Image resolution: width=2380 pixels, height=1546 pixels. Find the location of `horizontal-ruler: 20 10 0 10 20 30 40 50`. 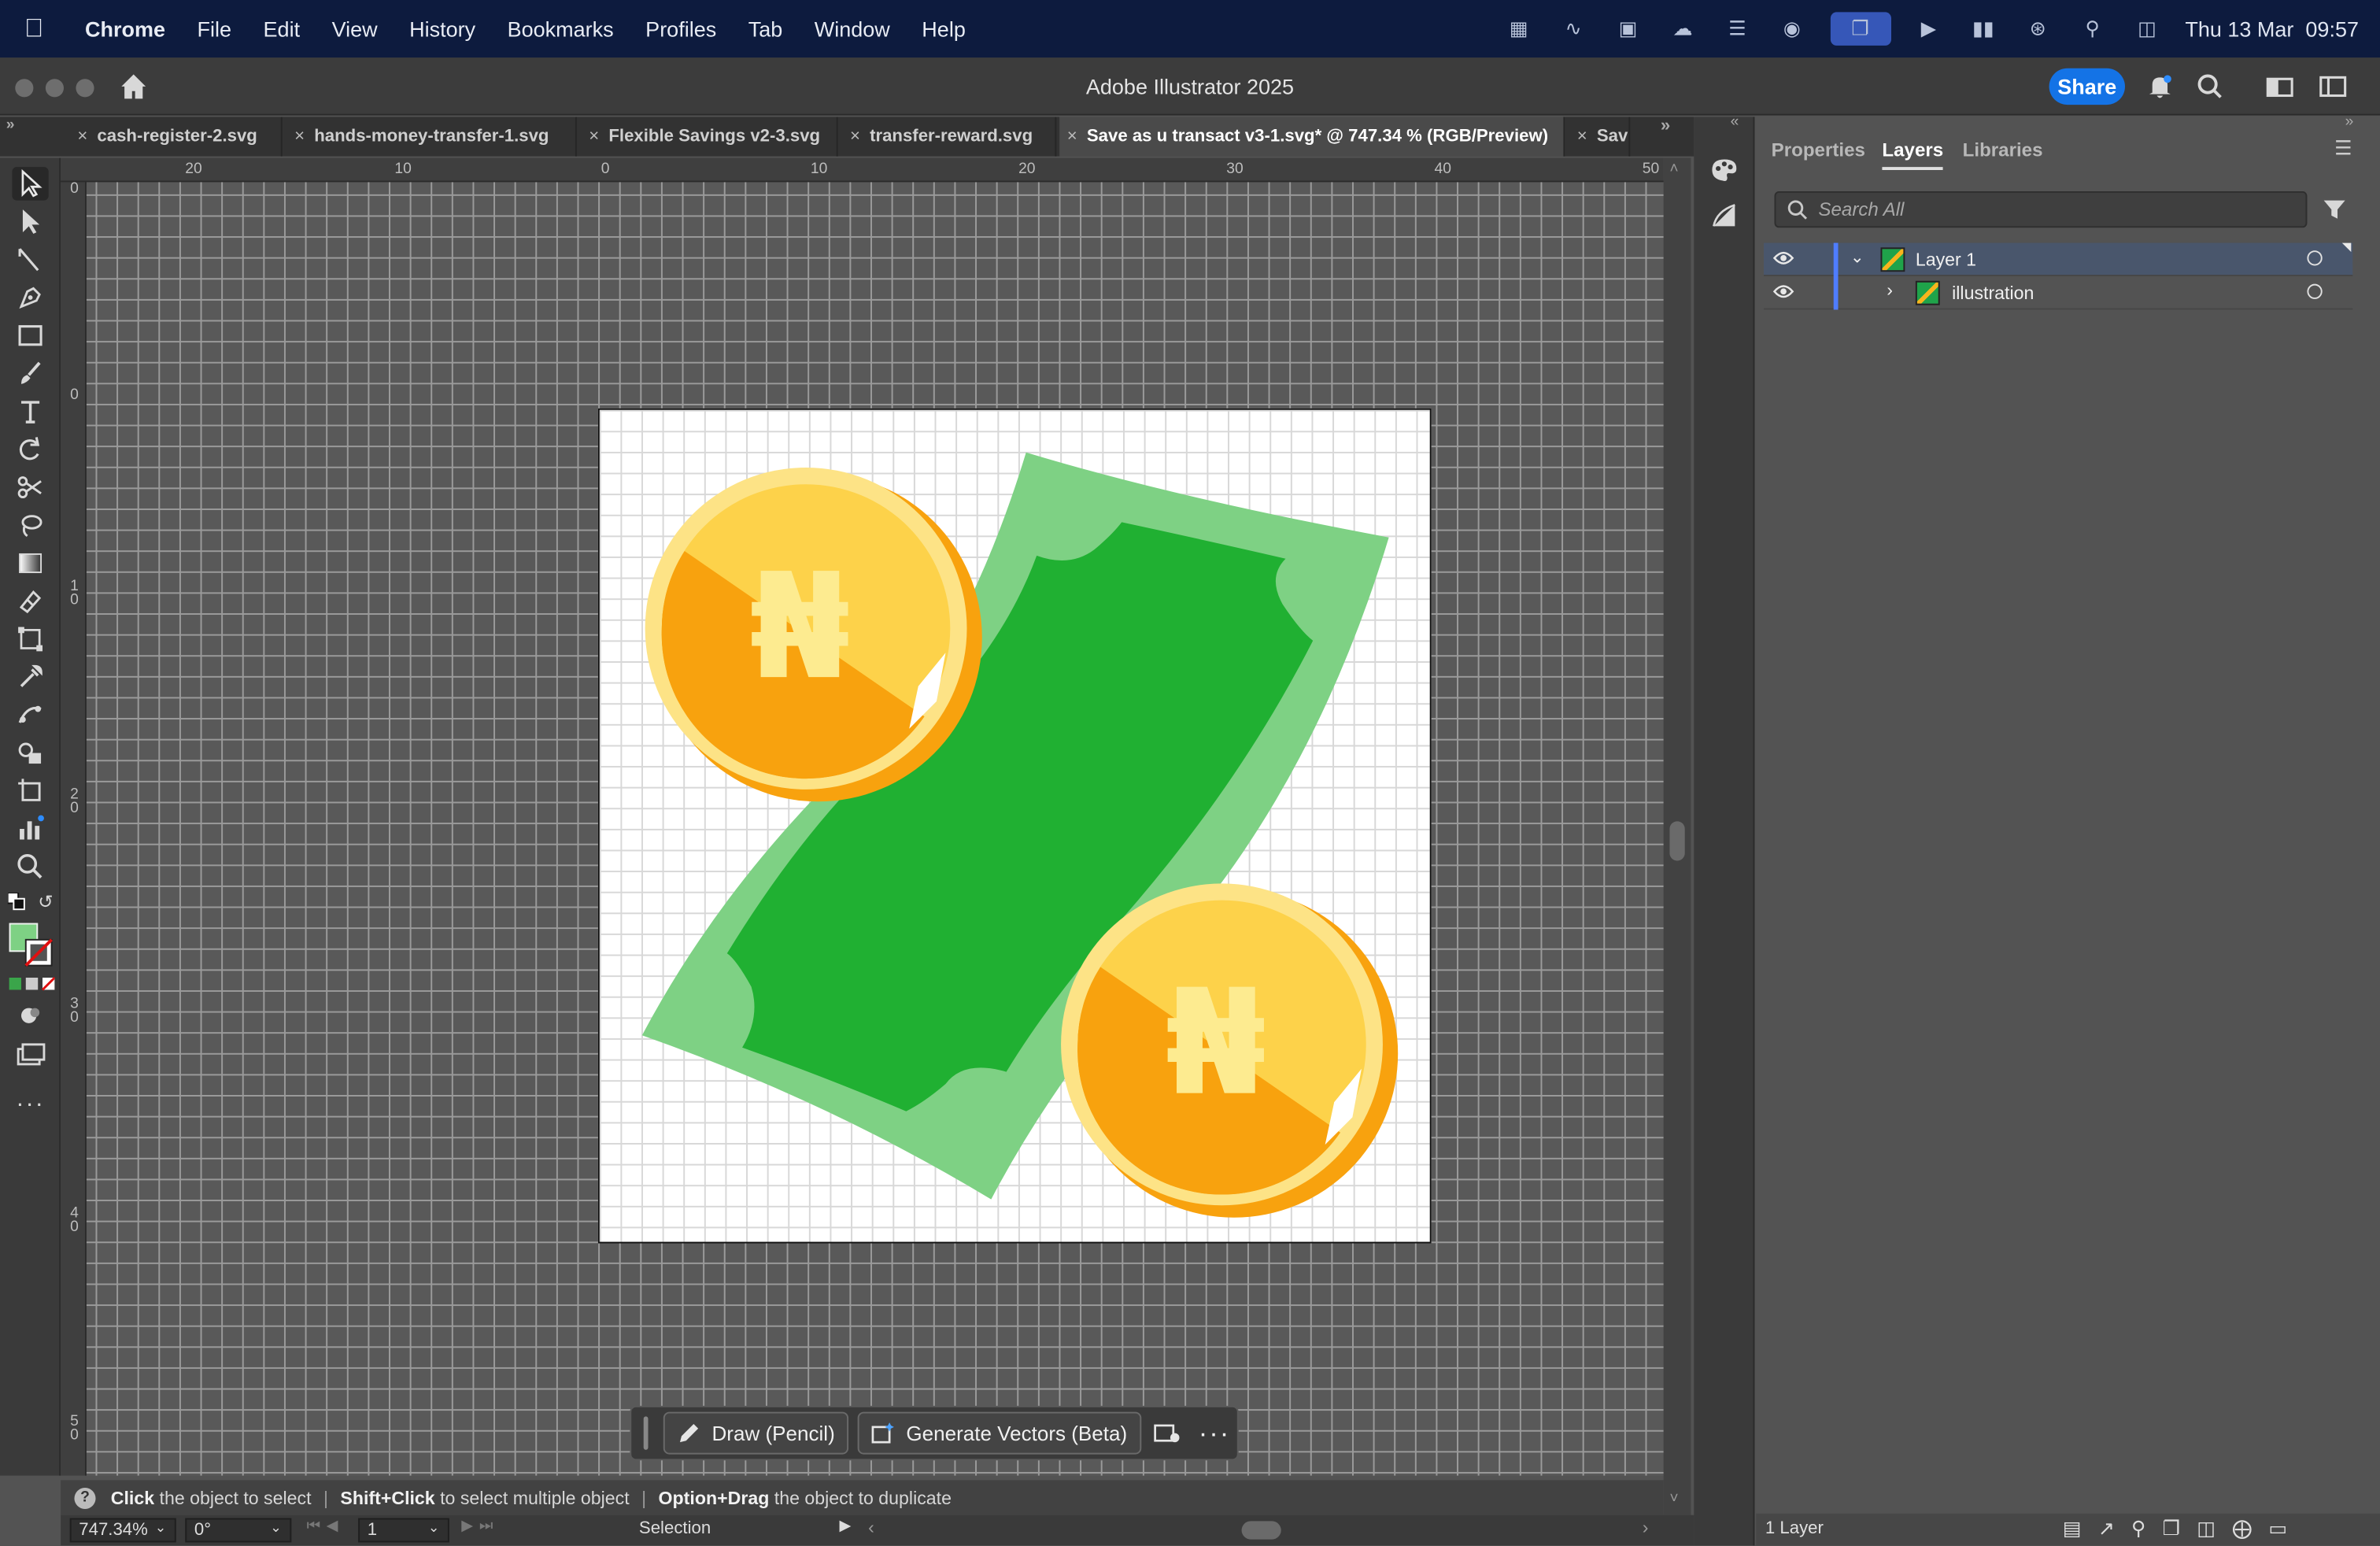

horizontal-ruler: 20 10 0 10 20 30 40 50 is located at coordinates (862, 170).